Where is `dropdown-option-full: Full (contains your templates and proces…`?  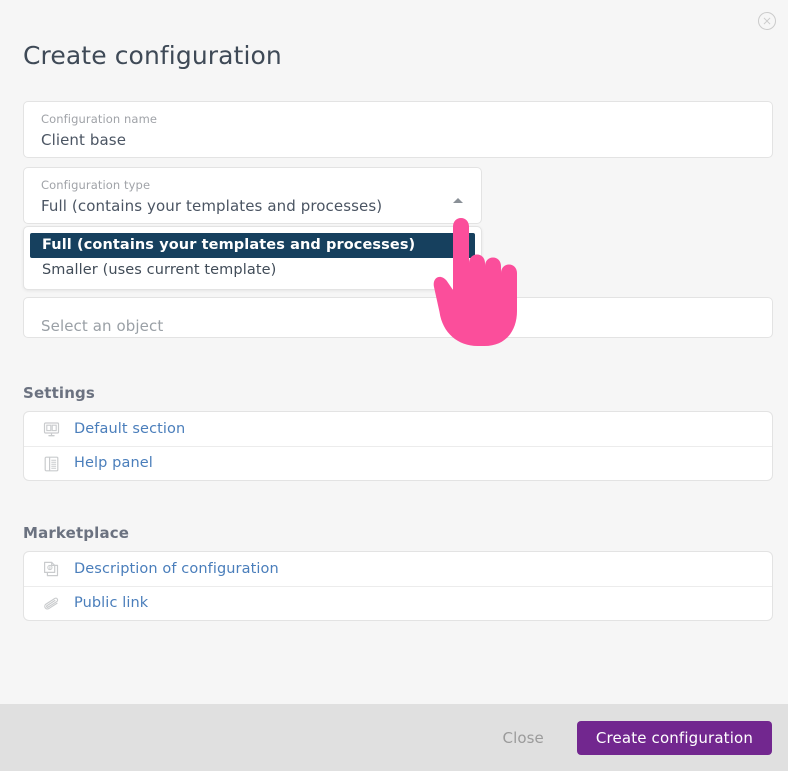 dropdown-option-full: Full (contains your templates and proces… is located at coordinates (252, 245).